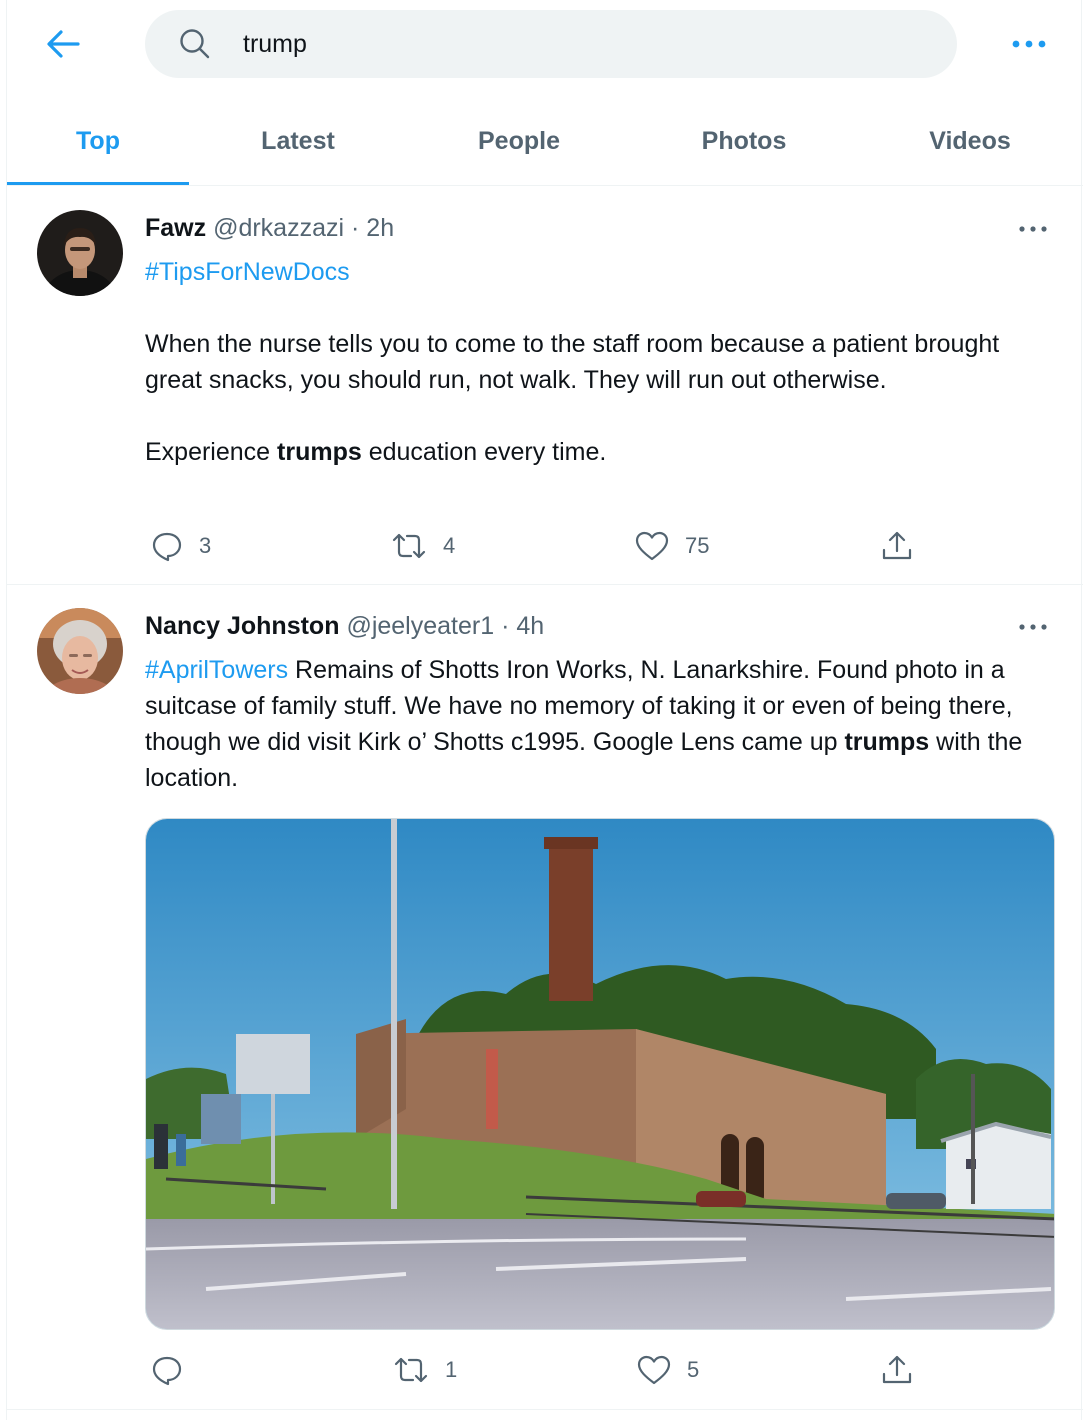  Describe the element at coordinates (693, 1369) in the screenshot. I see `like-count: 5` at that location.